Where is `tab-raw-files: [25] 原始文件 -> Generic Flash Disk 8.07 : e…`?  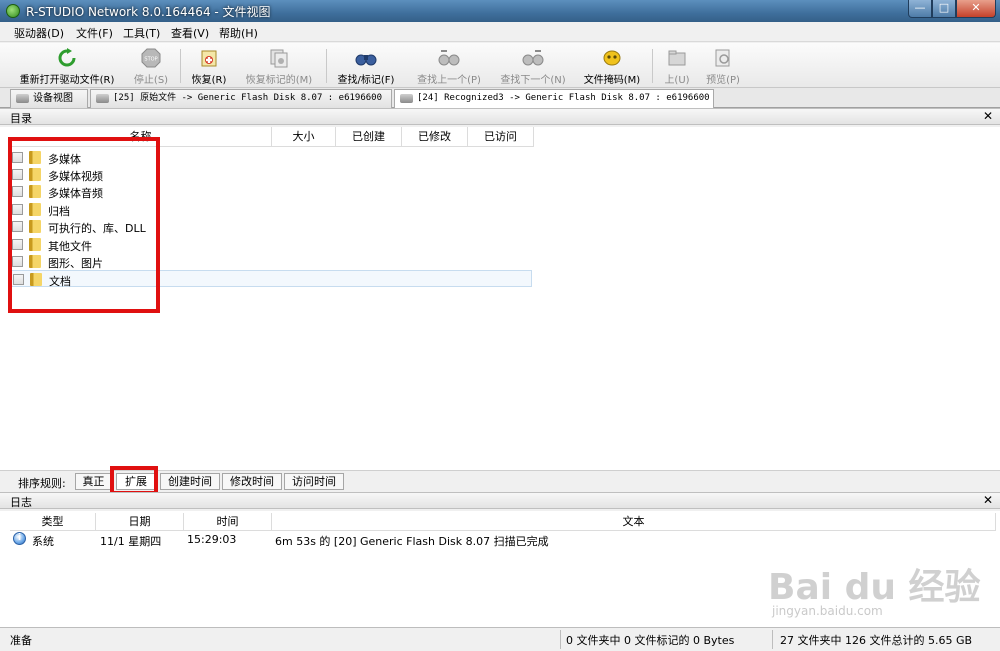 tab-raw-files: [25] 原始文件 -> Generic Flash Disk 8.07 : e… is located at coordinates (241, 98).